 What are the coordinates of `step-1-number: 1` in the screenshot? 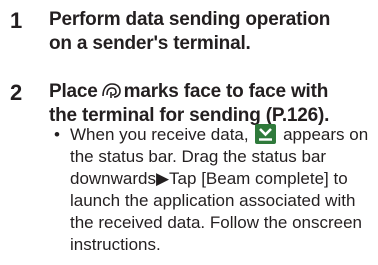 It's located at (16, 20).